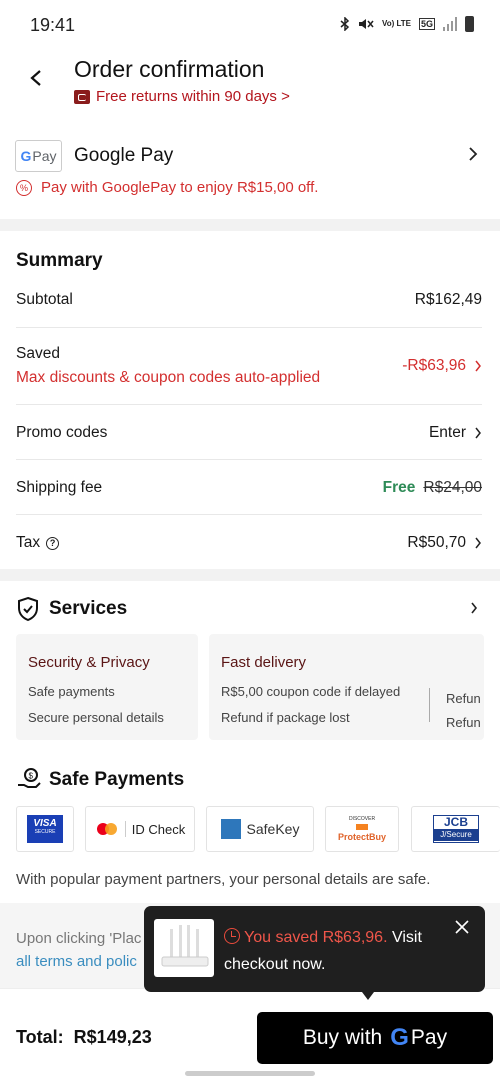 The width and height of the screenshot is (500, 1083). I want to click on card-separator, so click(429, 705).